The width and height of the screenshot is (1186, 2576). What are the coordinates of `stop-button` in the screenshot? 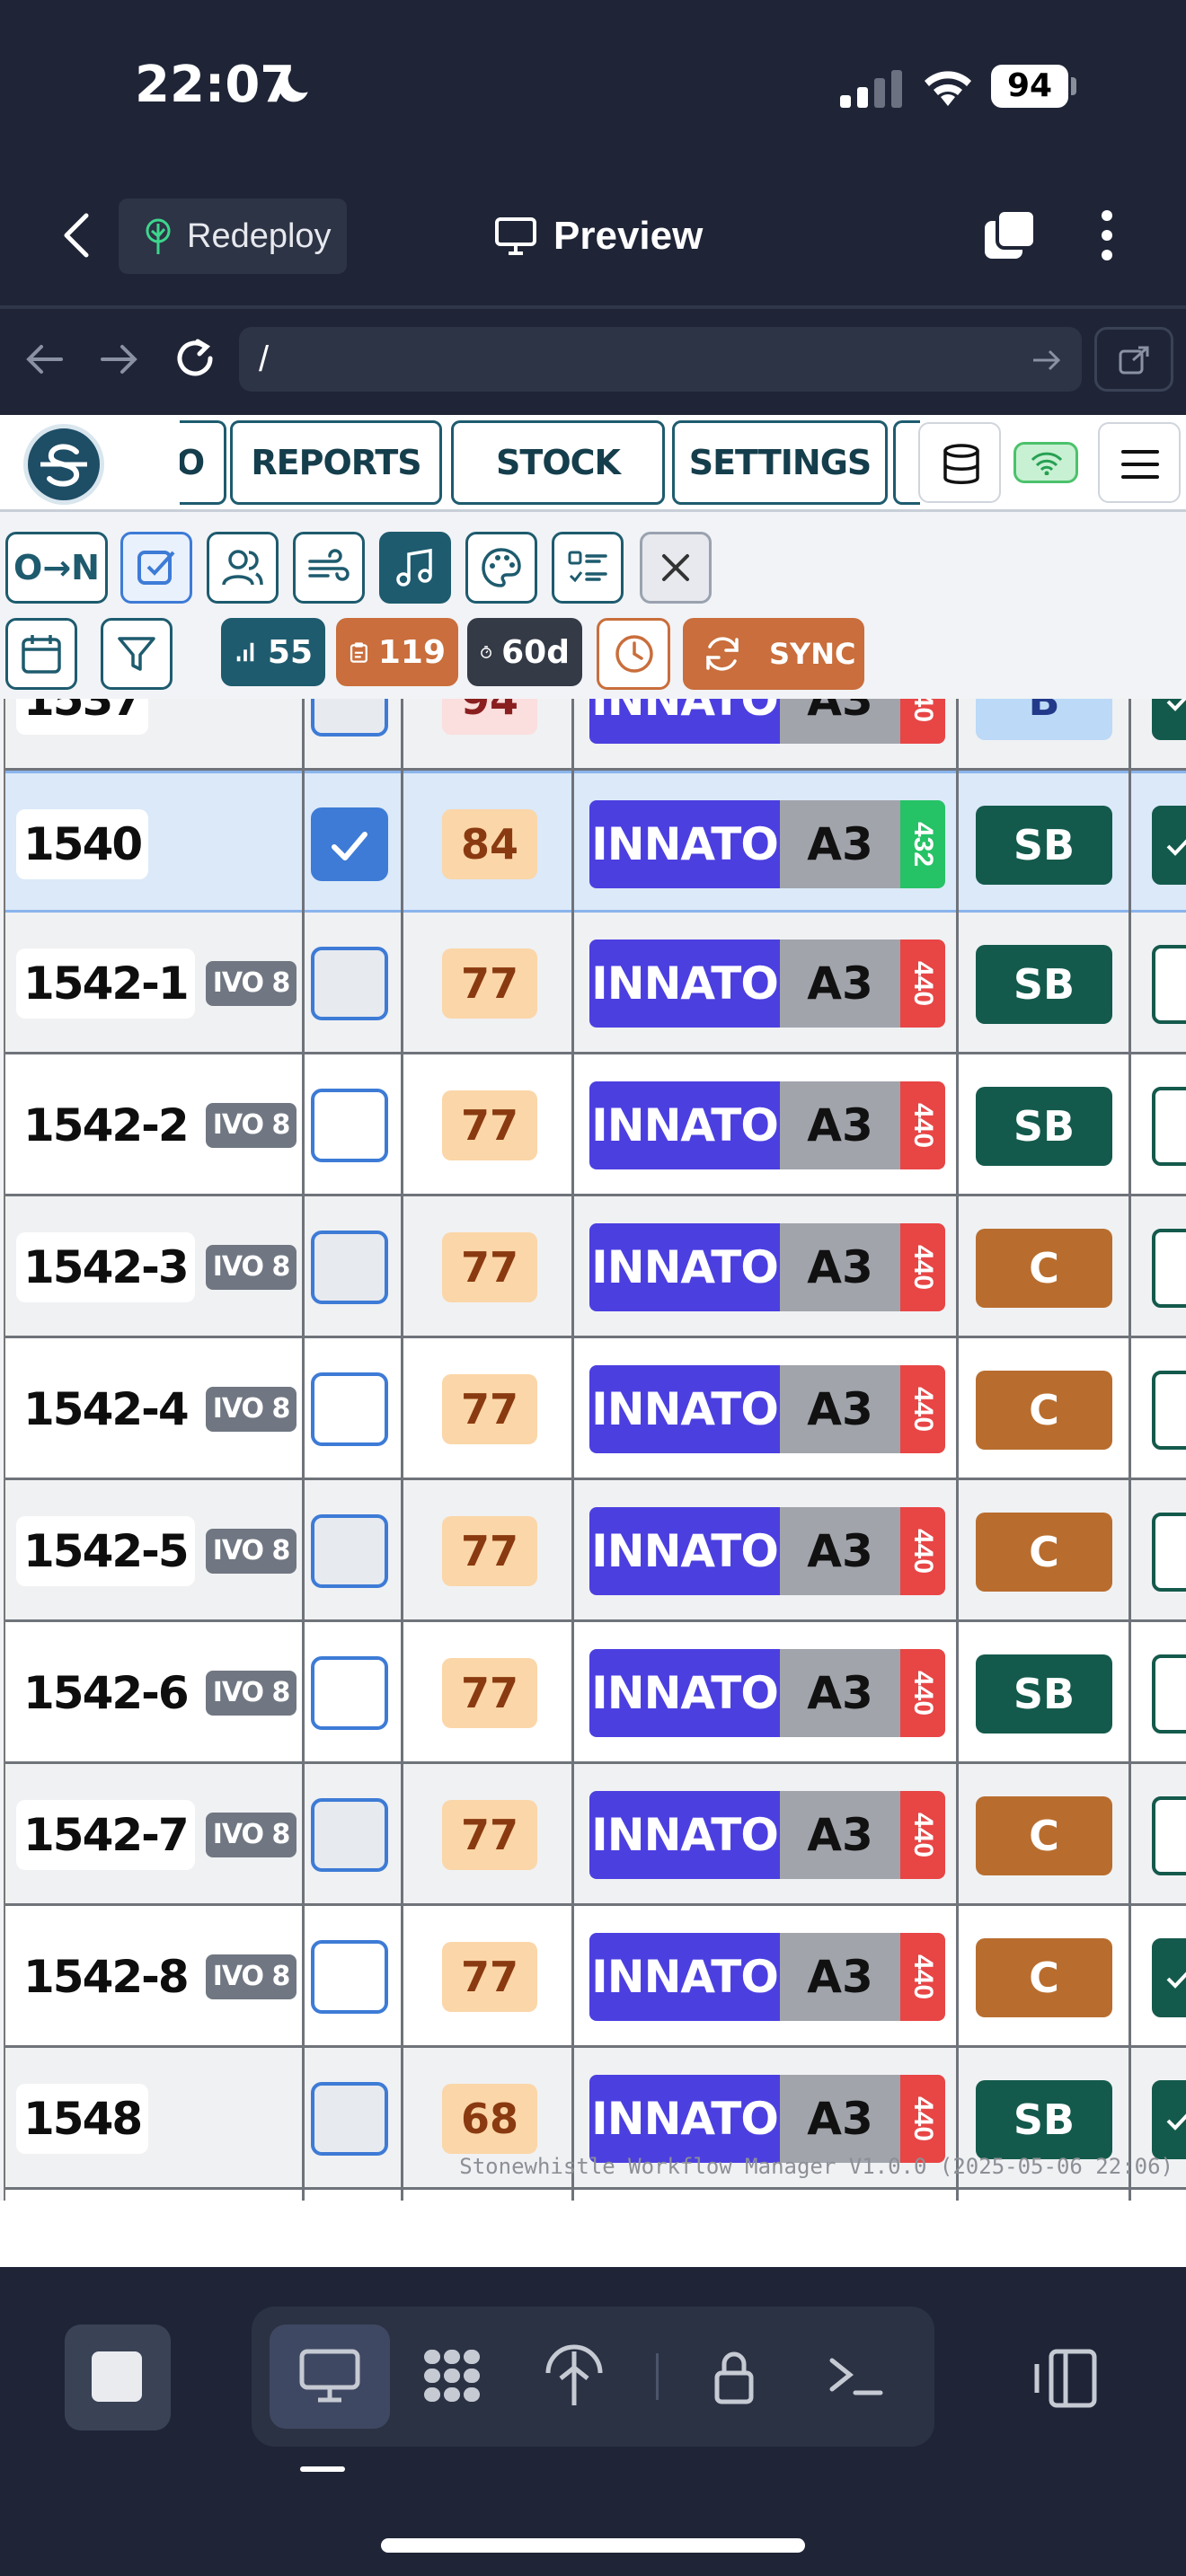 It's located at (118, 2377).